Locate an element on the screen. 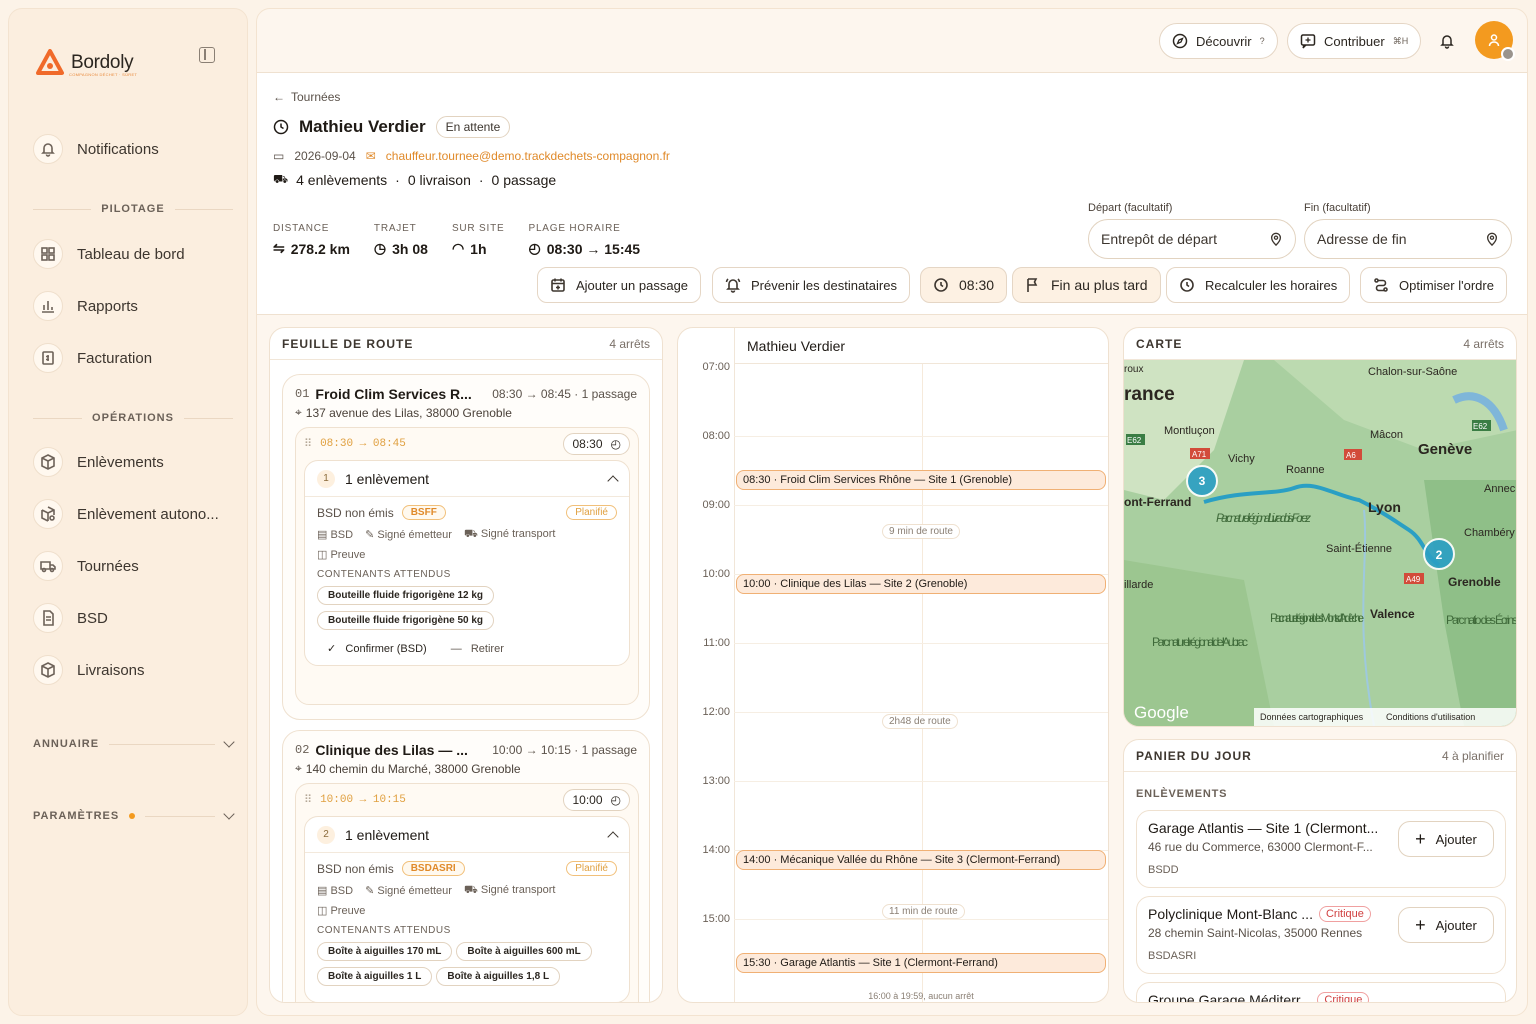  notify-recipients-button: Prévenir les destinataires is located at coordinates (811, 285).